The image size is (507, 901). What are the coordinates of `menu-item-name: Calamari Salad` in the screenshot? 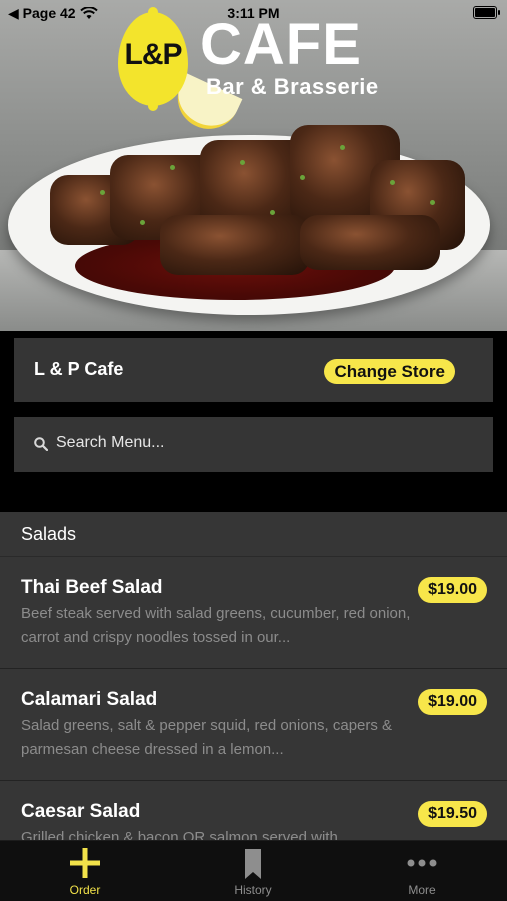 It's located at (89, 699).